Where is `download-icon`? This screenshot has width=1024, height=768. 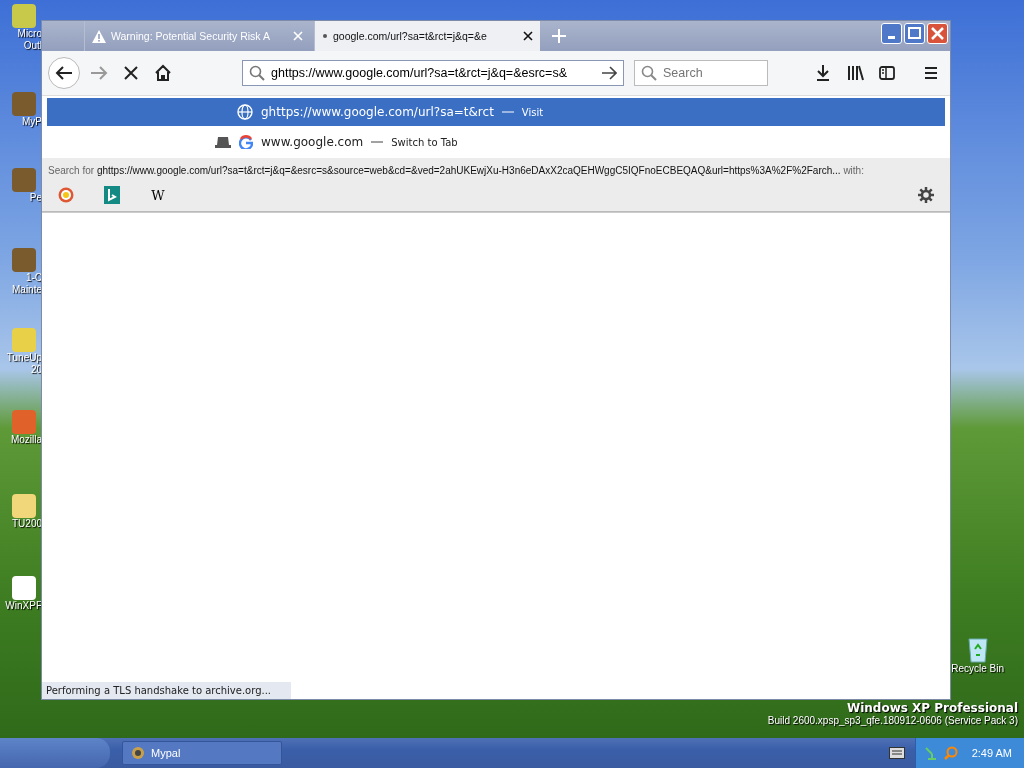
download-icon is located at coordinates (823, 73).